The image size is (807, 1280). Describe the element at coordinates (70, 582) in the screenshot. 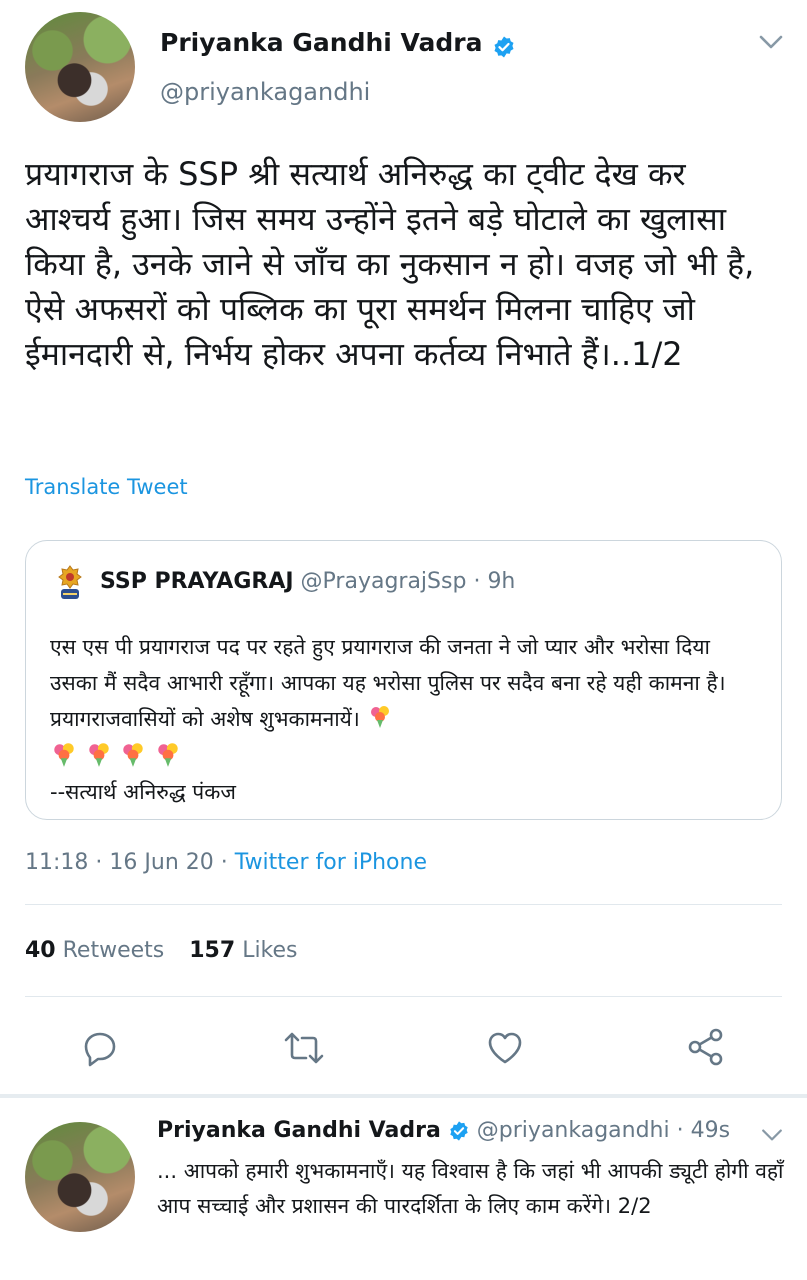

I see `police-emblem-icon` at that location.